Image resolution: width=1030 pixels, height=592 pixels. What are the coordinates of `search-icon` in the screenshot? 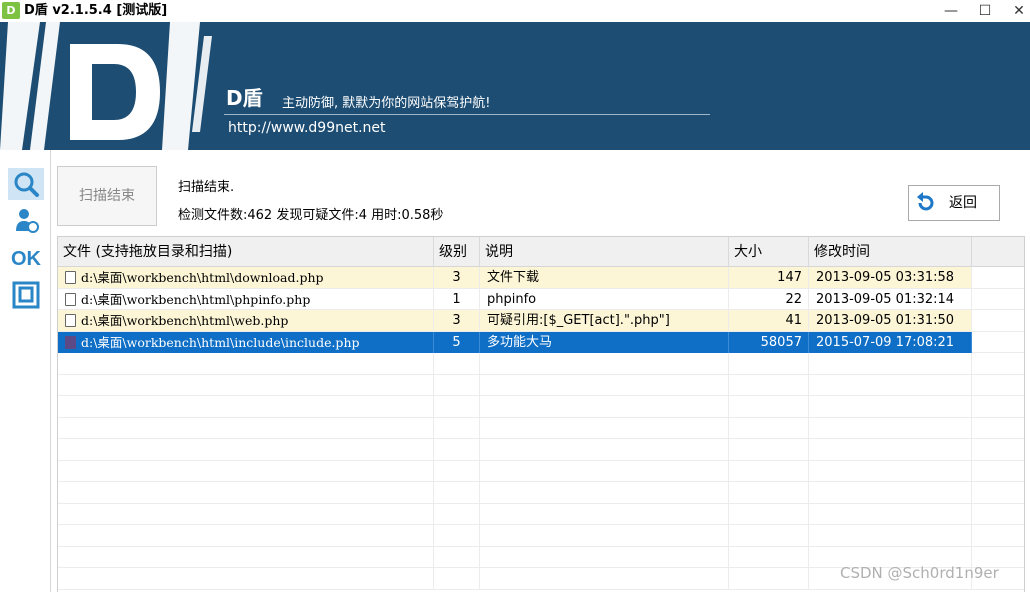 It's located at (26, 184).